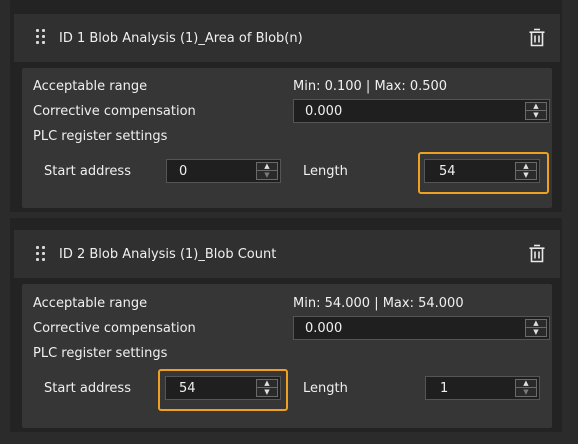 The width and height of the screenshot is (578, 444). What do you see at coordinates (183, 171) in the screenshot?
I see `start-address-value: 0` at bounding box center [183, 171].